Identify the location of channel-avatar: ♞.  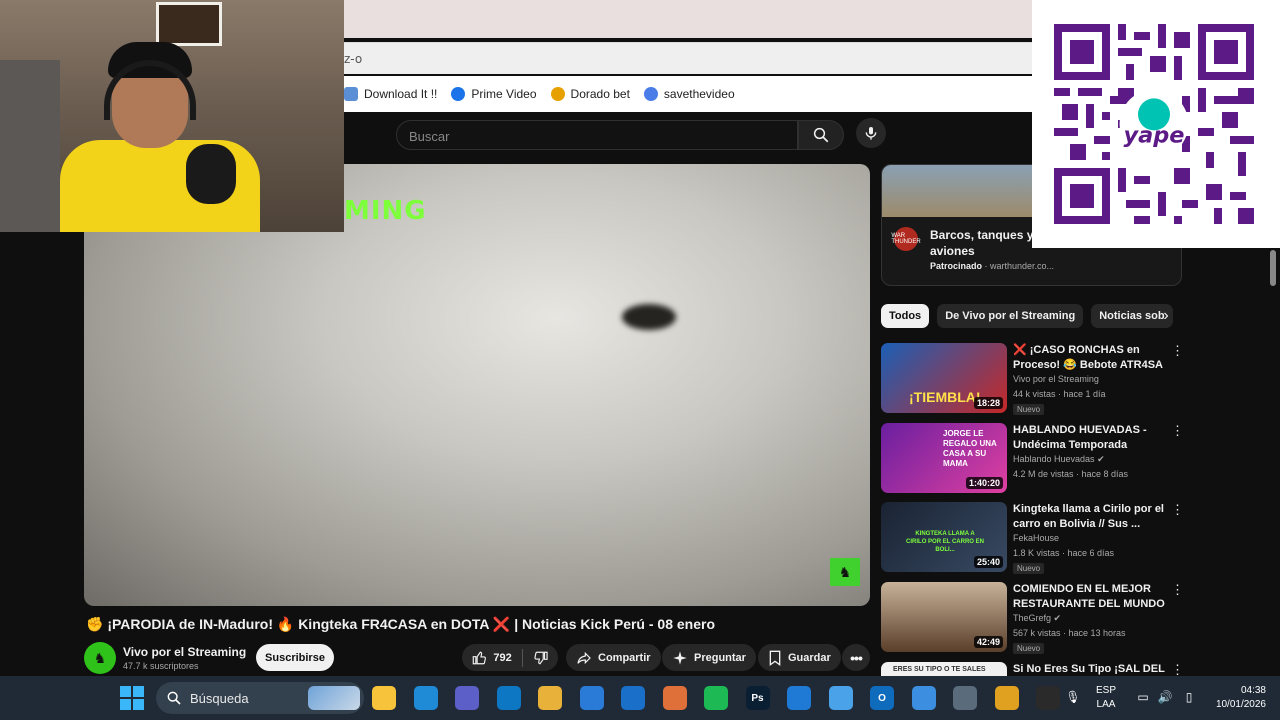
(100, 658).